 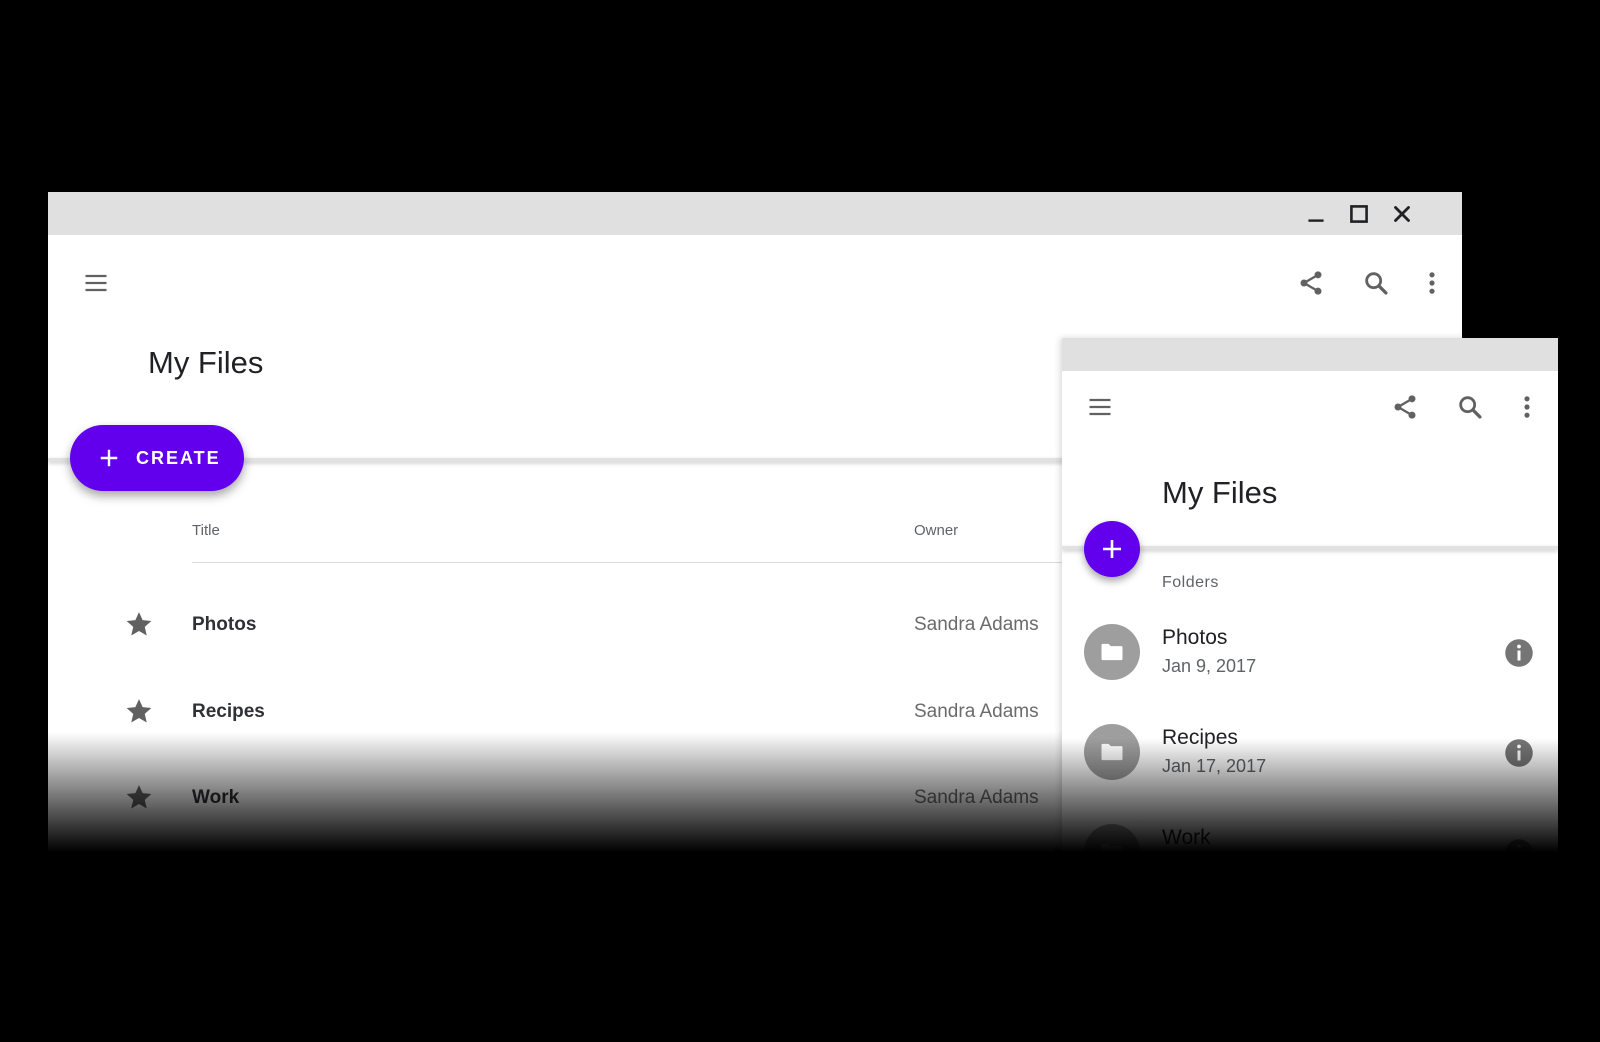 What do you see at coordinates (1209, 666) in the screenshot?
I see `folder-date: Jan 9, 2017` at bounding box center [1209, 666].